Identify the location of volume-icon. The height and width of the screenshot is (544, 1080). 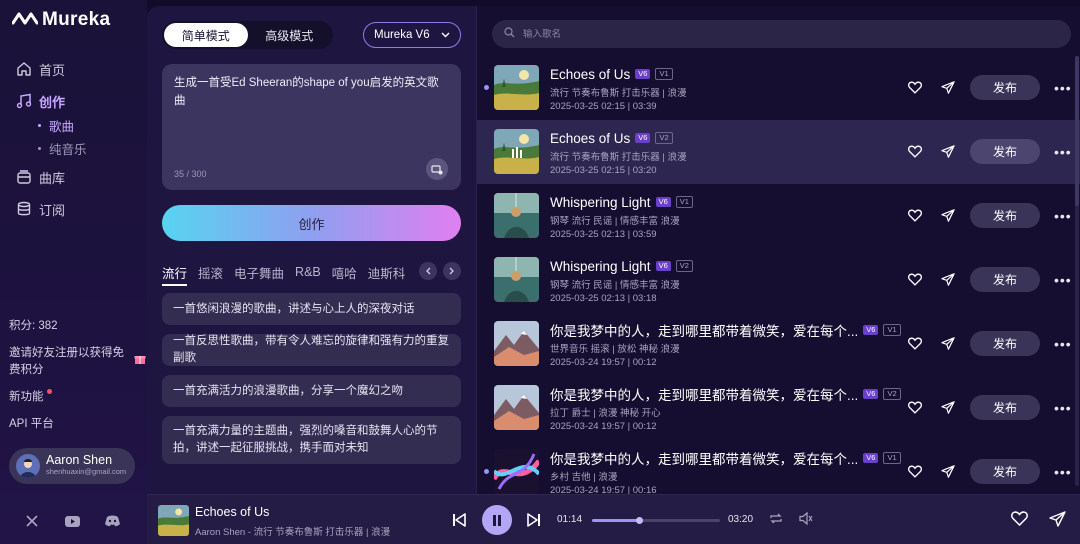
(806, 518).